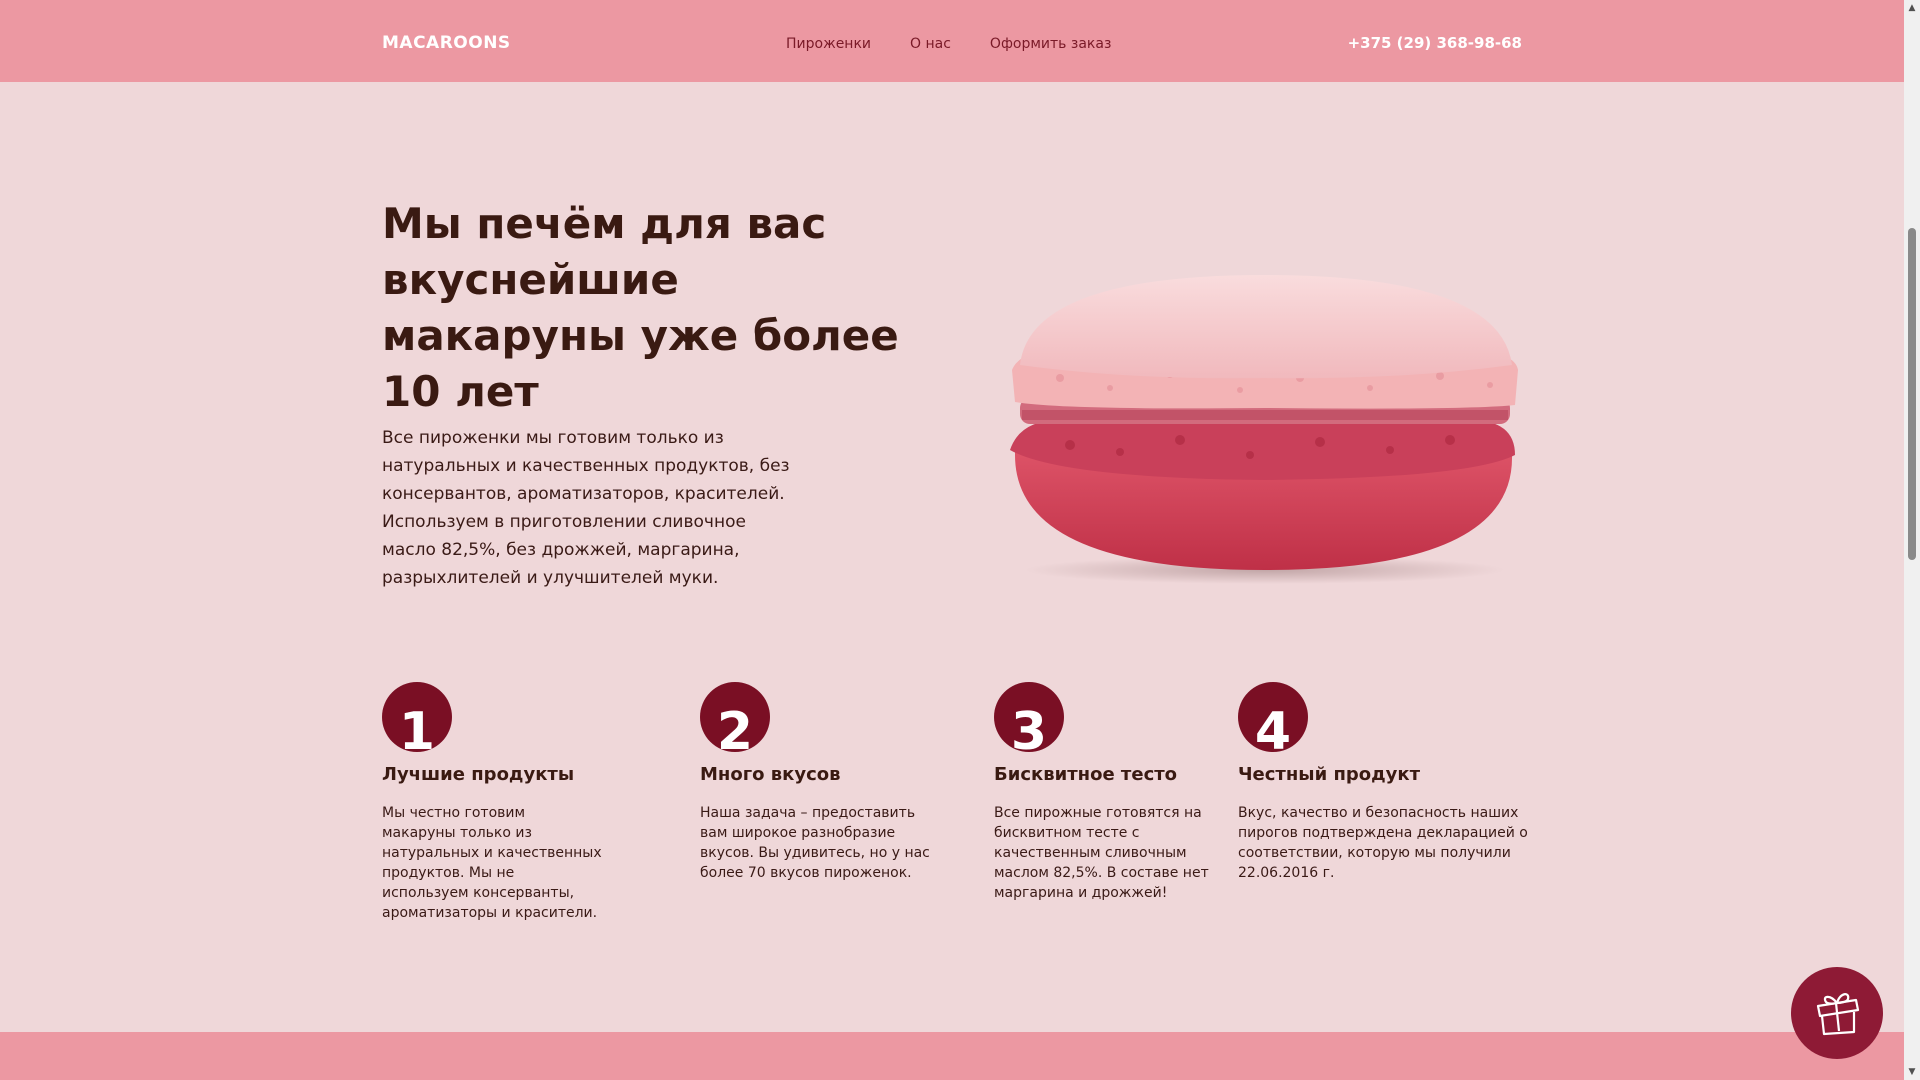 The image size is (1920, 1080). Describe the element at coordinates (1086, 774) in the screenshot. I see `feature-title: Бисквитное тесто` at that location.